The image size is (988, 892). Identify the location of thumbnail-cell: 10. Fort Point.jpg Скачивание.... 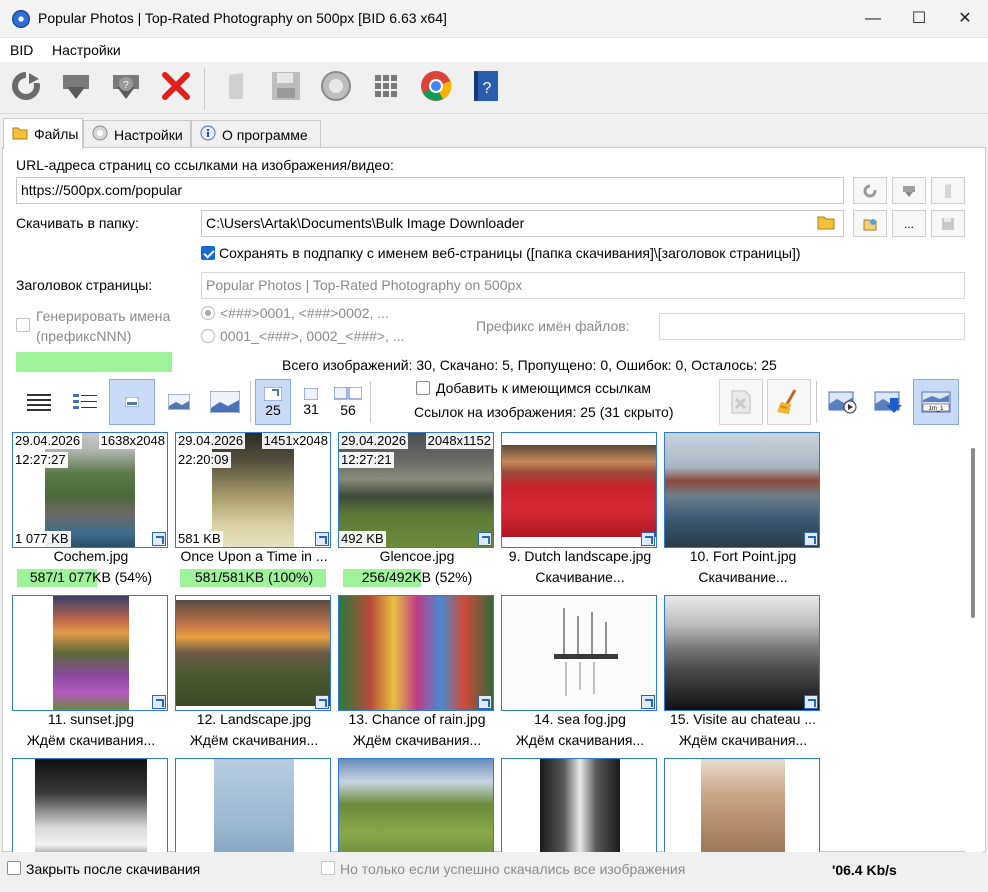
(741, 512).